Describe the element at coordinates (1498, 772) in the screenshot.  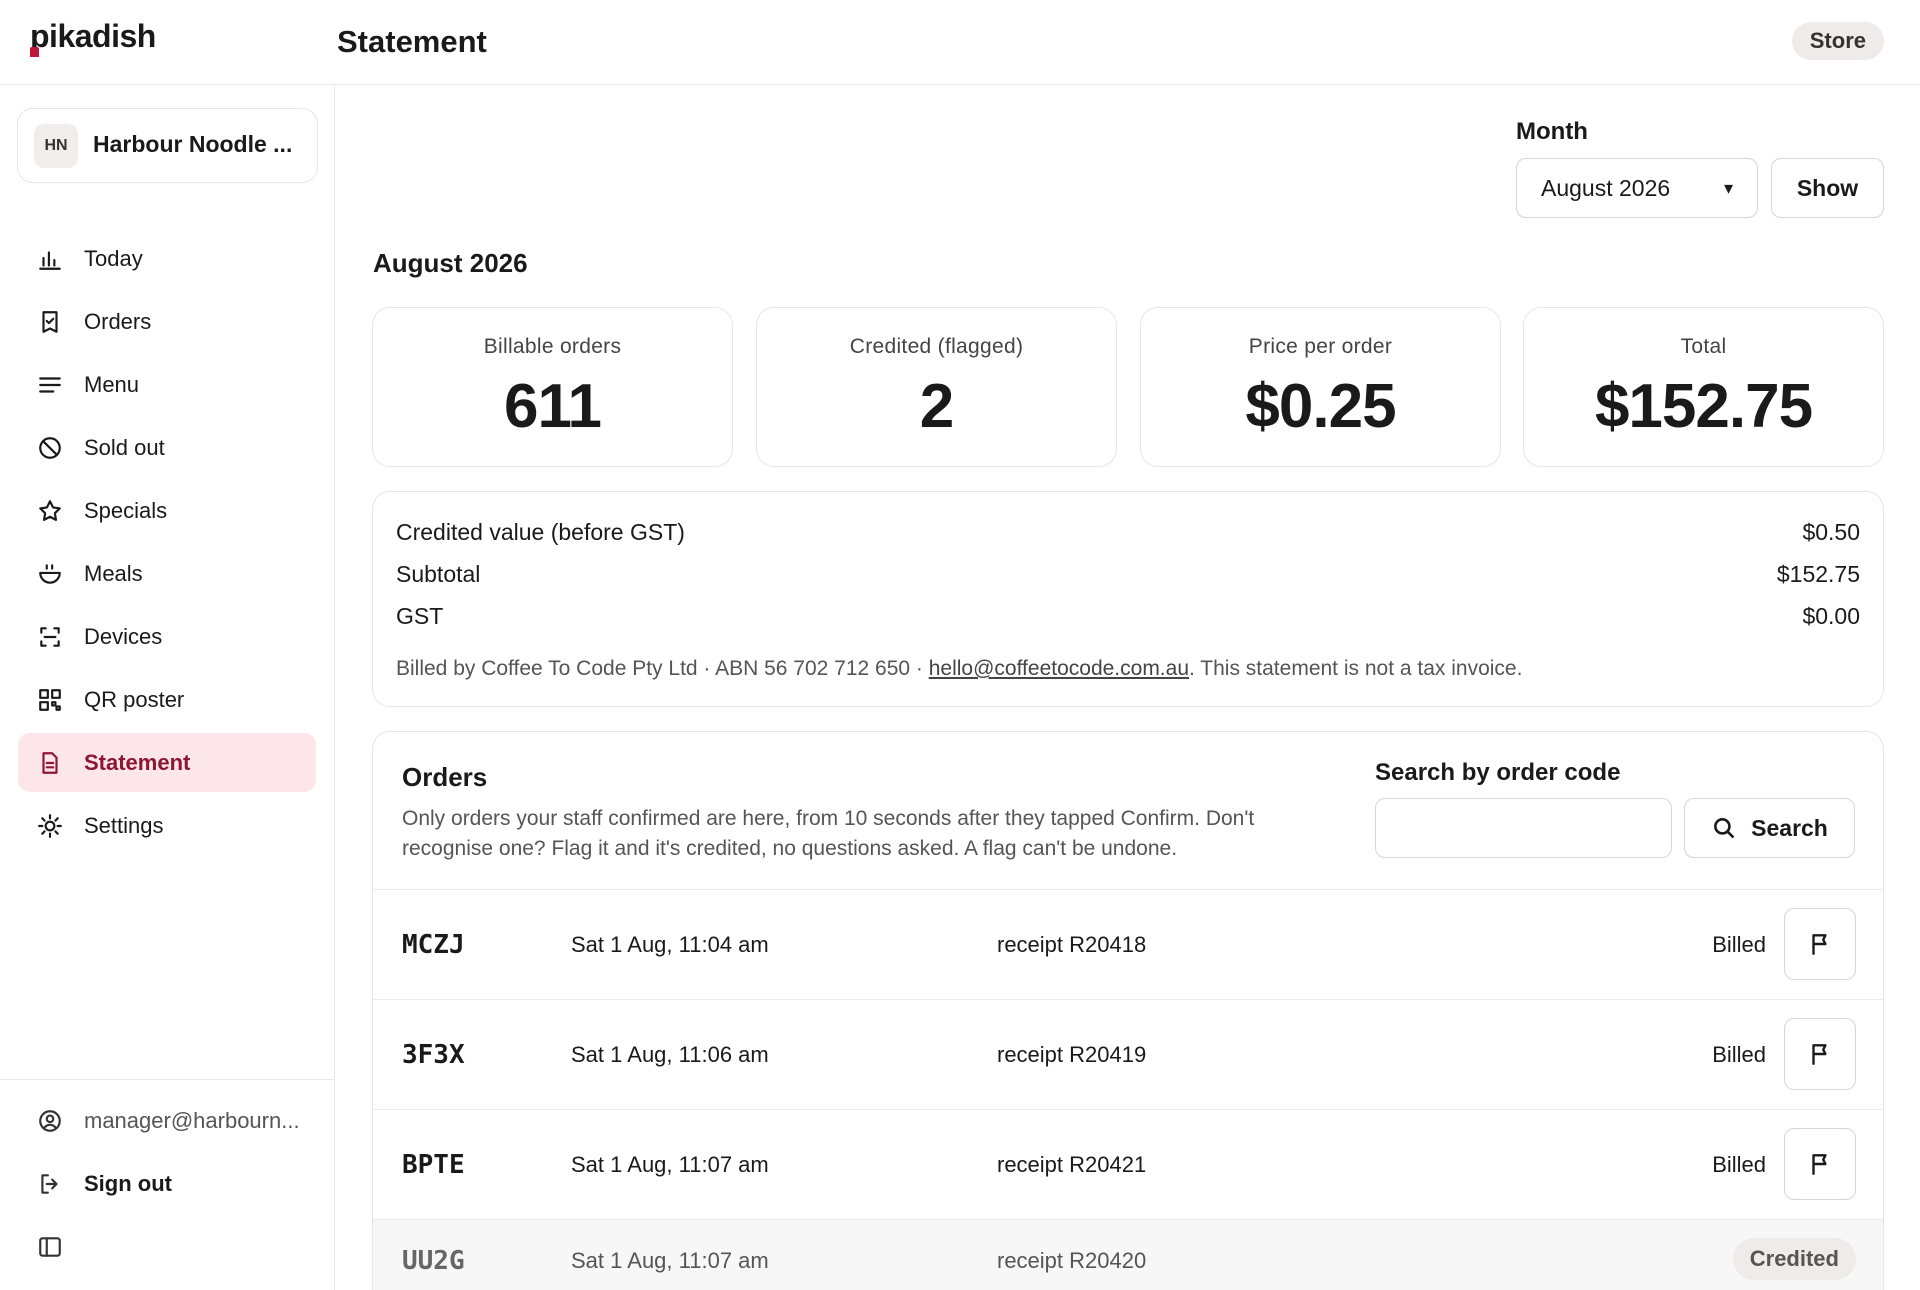
I see `search-label: Search by order code` at that location.